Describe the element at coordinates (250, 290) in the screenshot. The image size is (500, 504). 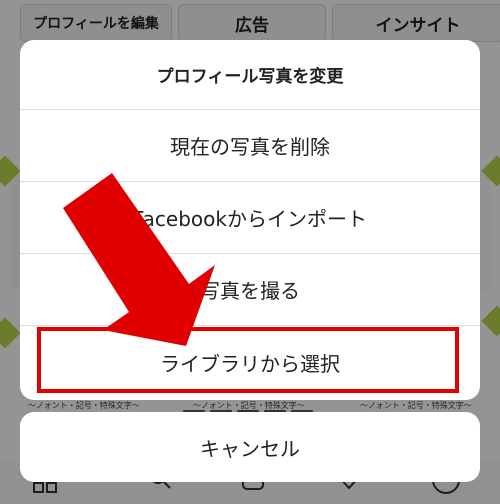
I see `take-photo-option: 写真を撮る` at that location.